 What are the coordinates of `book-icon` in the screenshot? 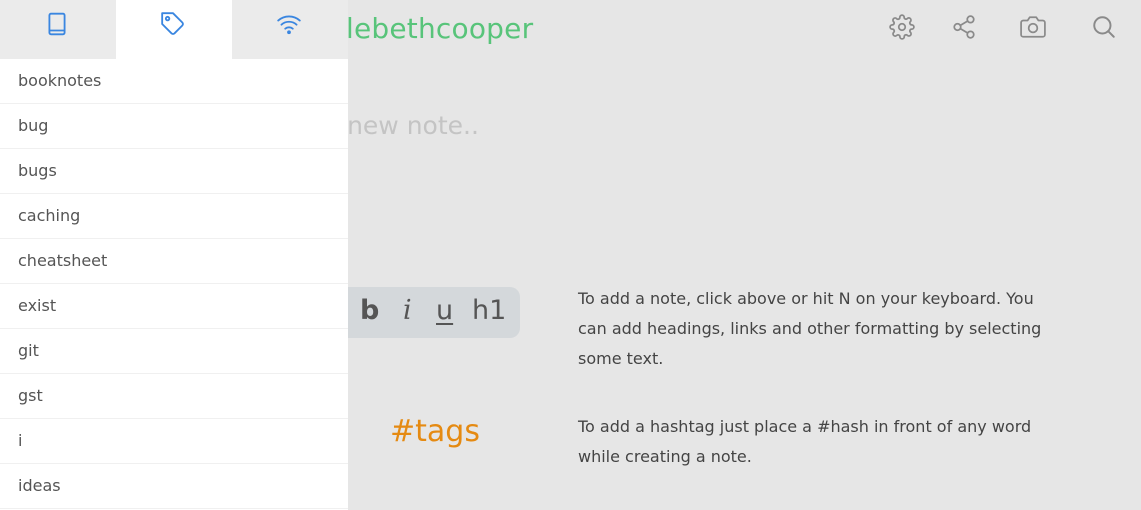 It's located at (57, 24).